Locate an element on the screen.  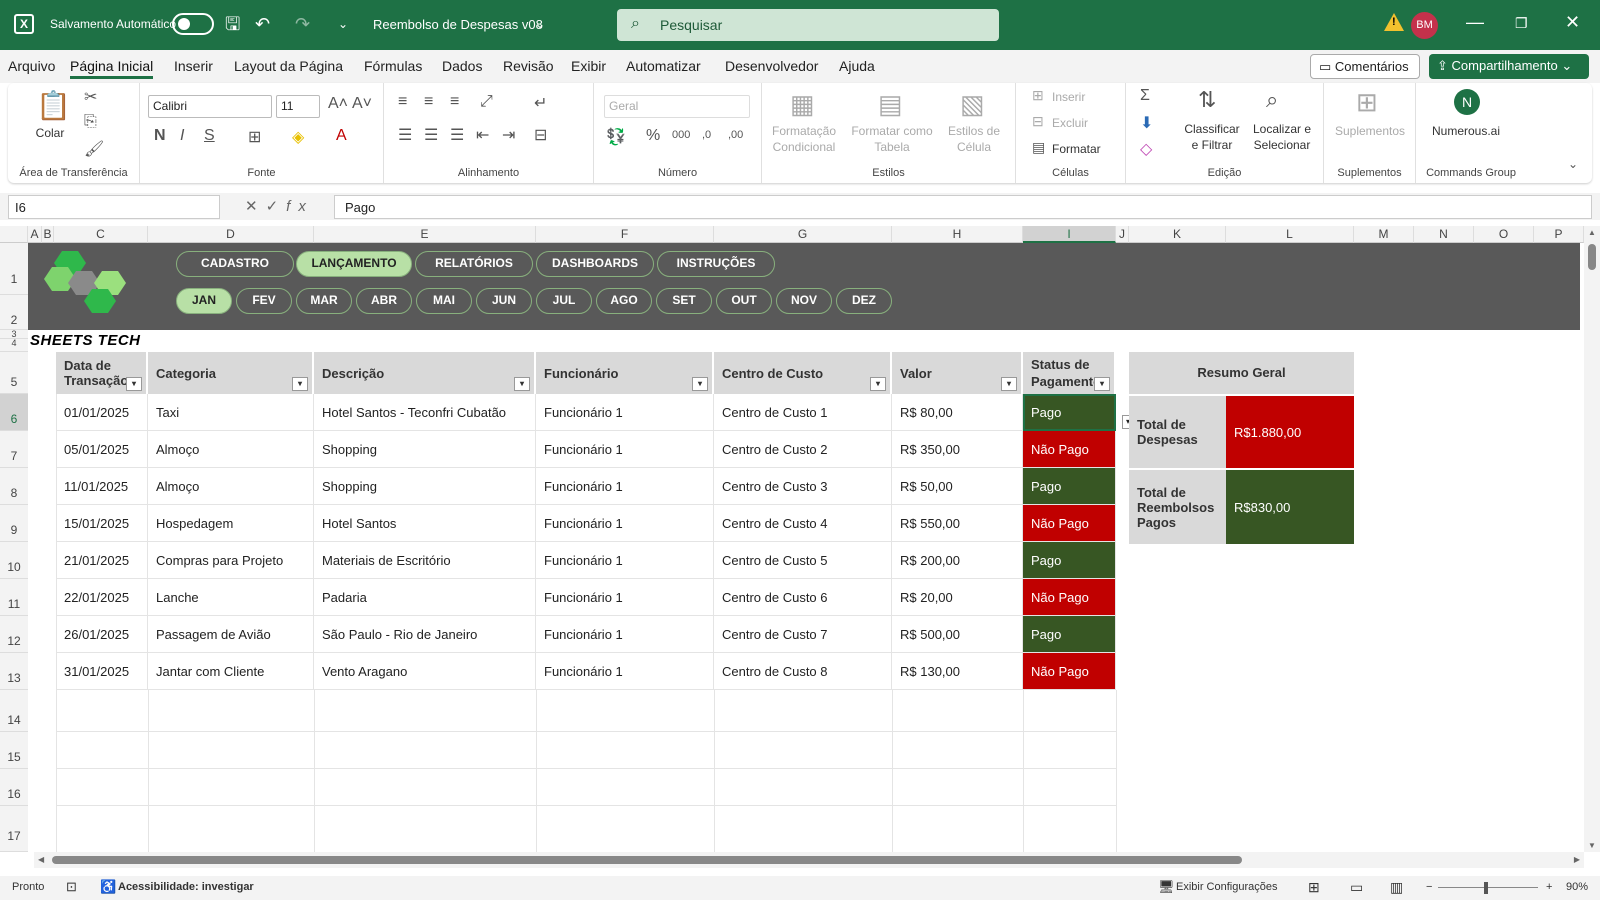
cell-value: R$ 350,00 is located at coordinates (957, 449).